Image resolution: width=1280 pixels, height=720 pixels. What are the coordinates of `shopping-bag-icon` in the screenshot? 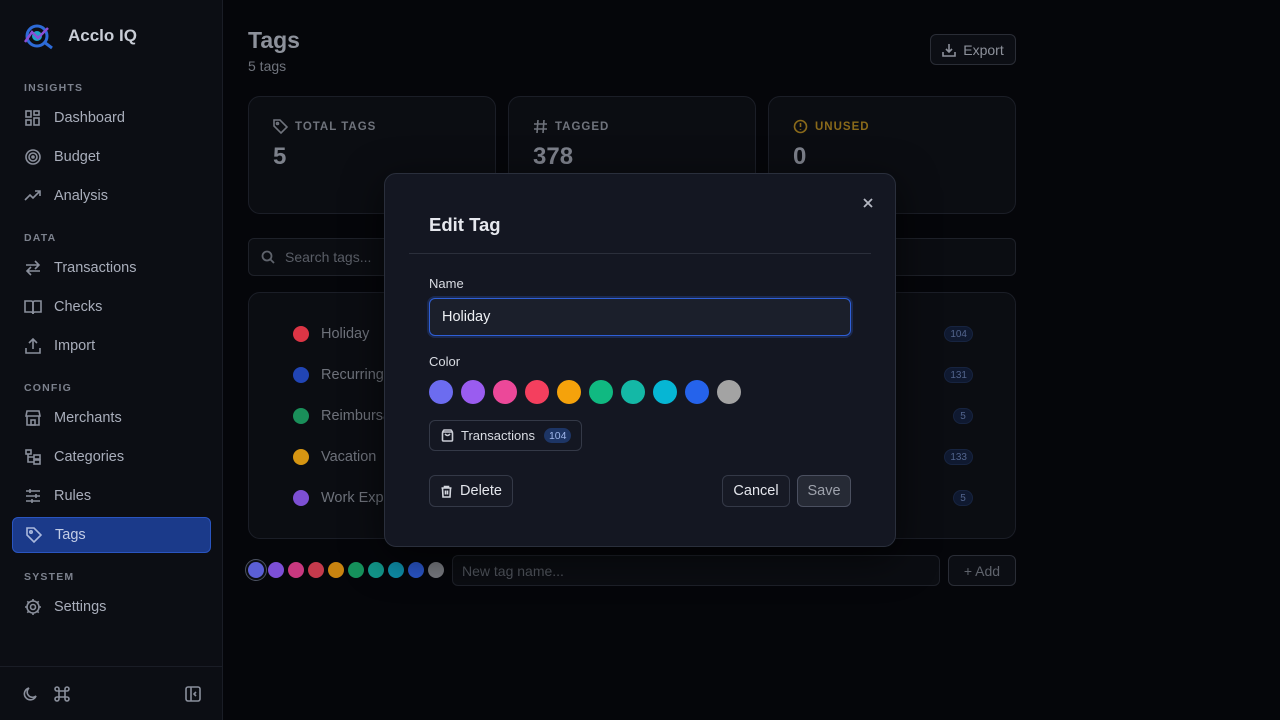 It's located at (447, 435).